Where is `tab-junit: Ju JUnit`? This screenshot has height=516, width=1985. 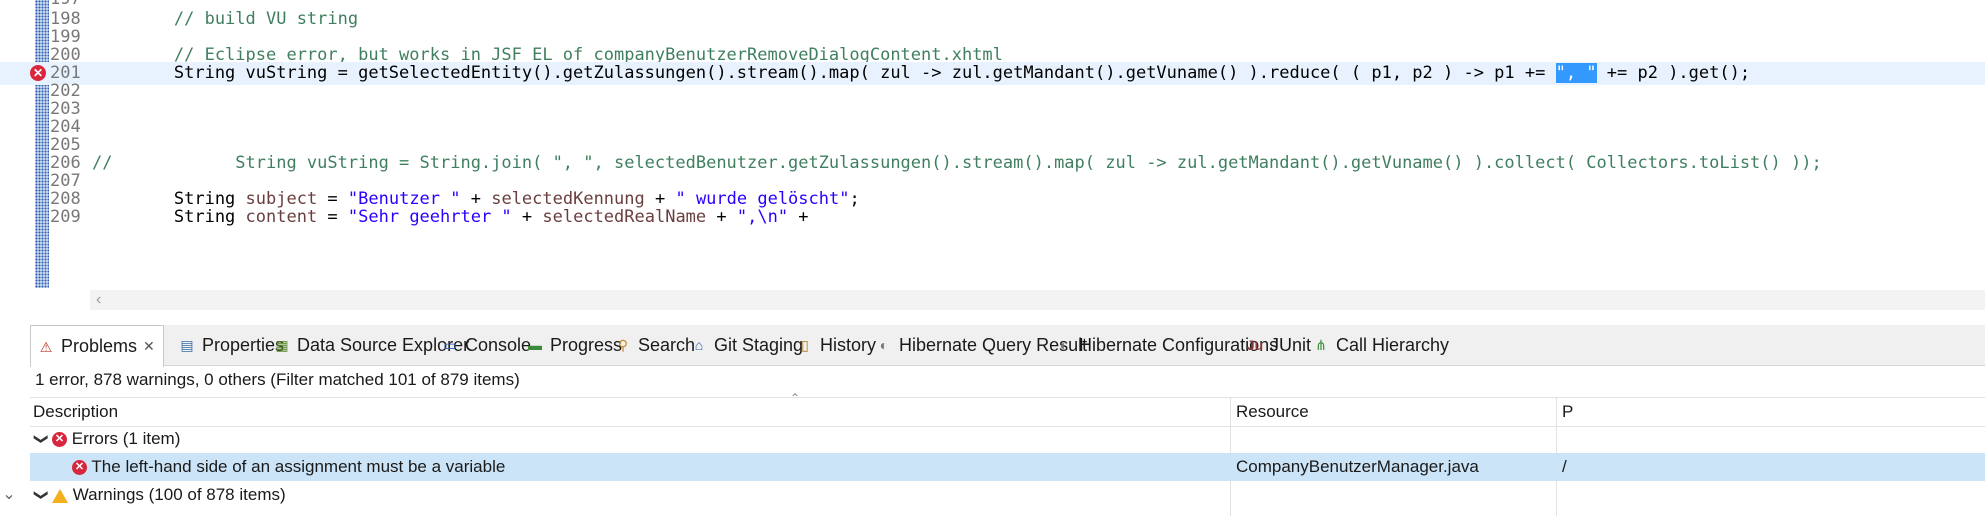
tab-junit: Ju JUnit is located at coordinates (1278, 345).